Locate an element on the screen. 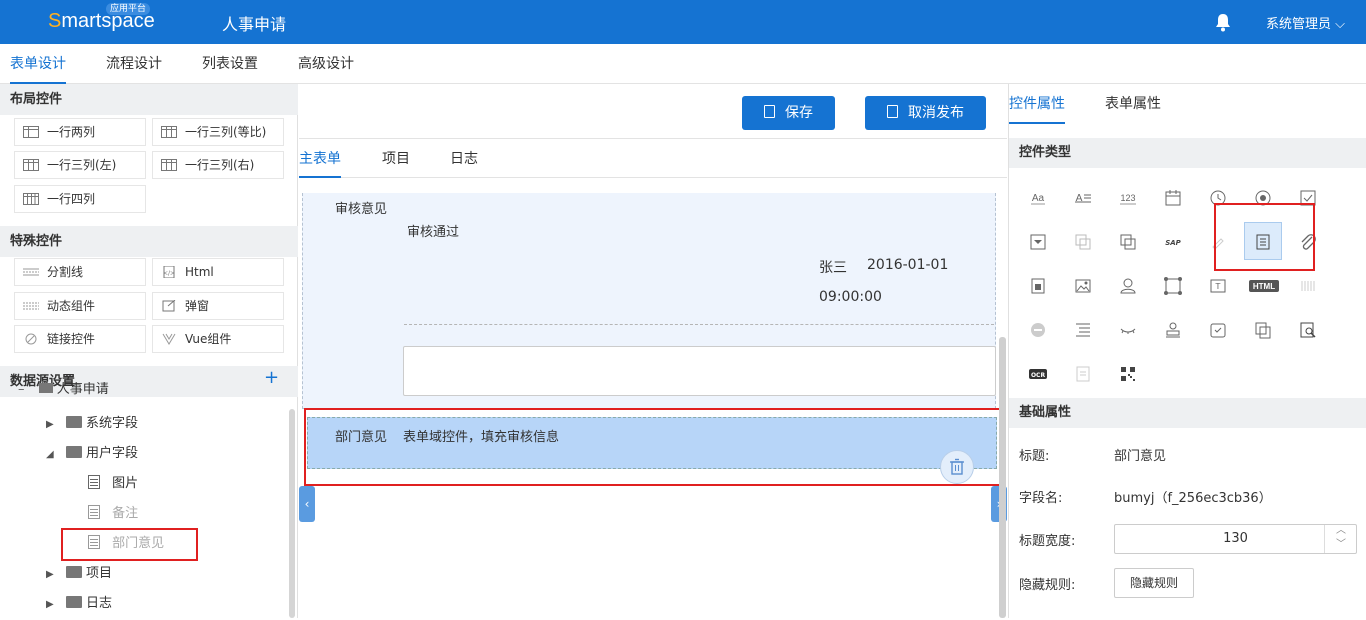 The height and width of the screenshot is (620, 1366). text-icon: Aa is located at coordinates (1038, 198).